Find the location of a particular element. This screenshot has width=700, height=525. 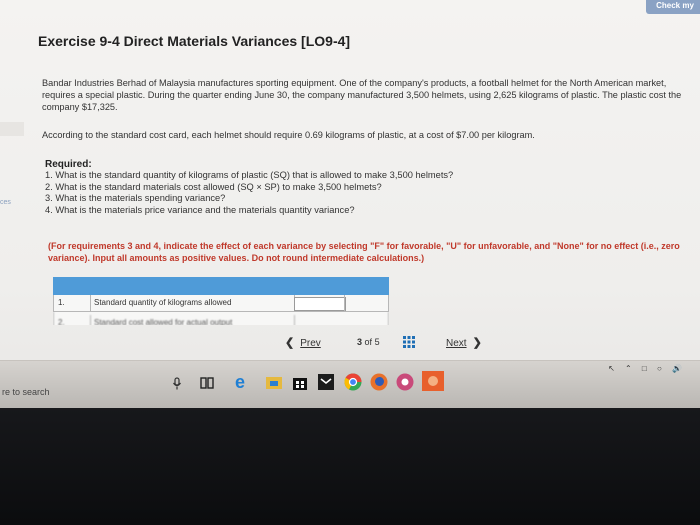

required-heading: Required: is located at coordinates (68, 164).